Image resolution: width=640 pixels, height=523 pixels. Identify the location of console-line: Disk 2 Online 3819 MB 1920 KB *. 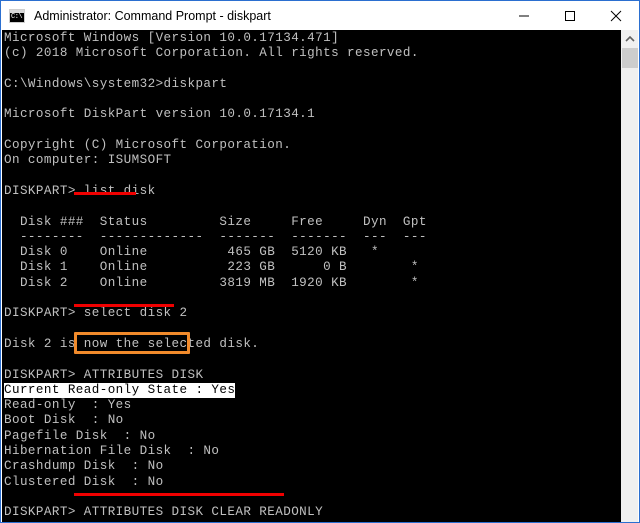
(211, 282).